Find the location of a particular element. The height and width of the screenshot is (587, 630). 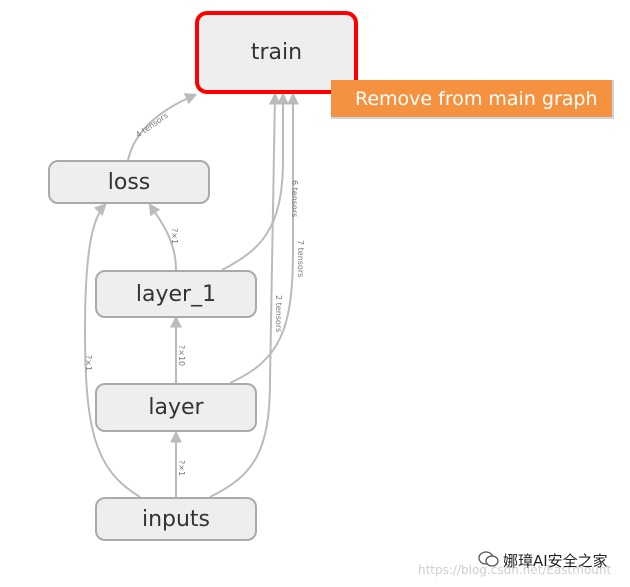

node-layer-1-label: layer_1 is located at coordinates (176, 294).